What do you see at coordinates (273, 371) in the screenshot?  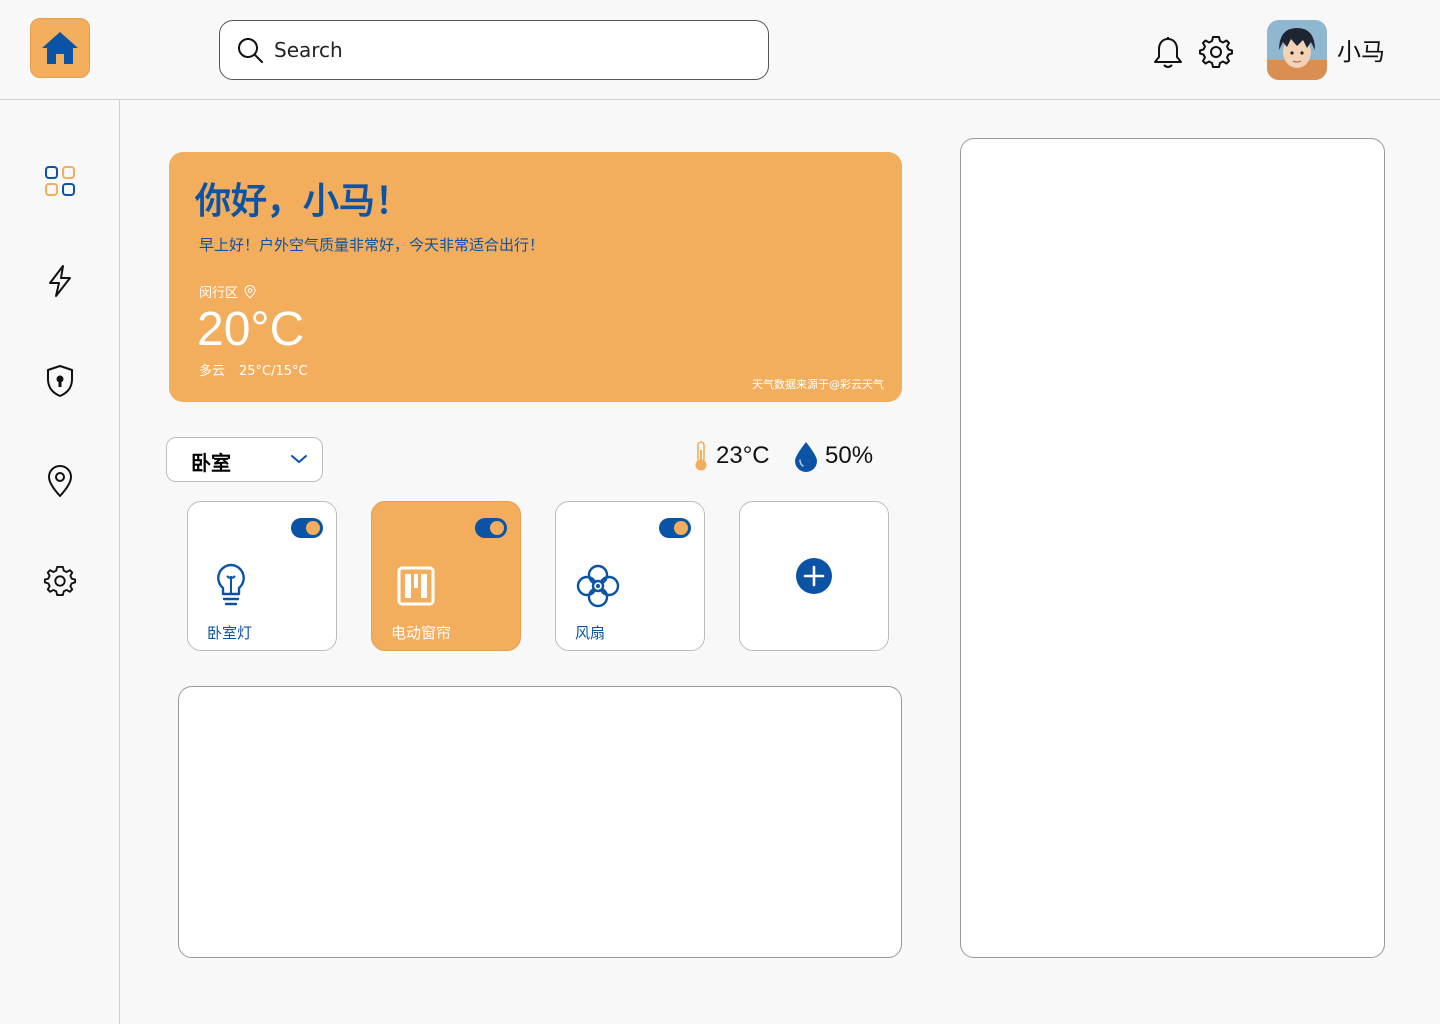 I see `temperature-range: 25°C/15°C` at bounding box center [273, 371].